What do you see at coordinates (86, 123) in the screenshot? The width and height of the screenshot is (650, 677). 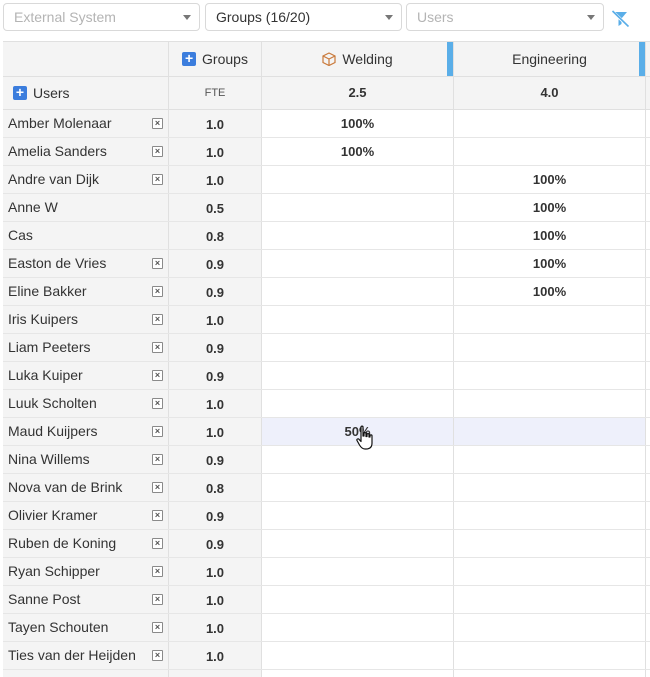 I see `user-name-cell: Amber Molenaar ×` at bounding box center [86, 123].